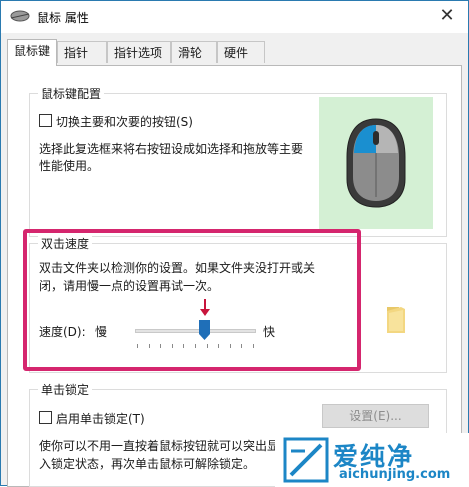 The width and height of the screenshot is (469, 487). What do you see at coordinates (372, 460) in the screenshot?
I see `watermark: 爱纯净 aichunjing.com` at bounding box center [372, 460].